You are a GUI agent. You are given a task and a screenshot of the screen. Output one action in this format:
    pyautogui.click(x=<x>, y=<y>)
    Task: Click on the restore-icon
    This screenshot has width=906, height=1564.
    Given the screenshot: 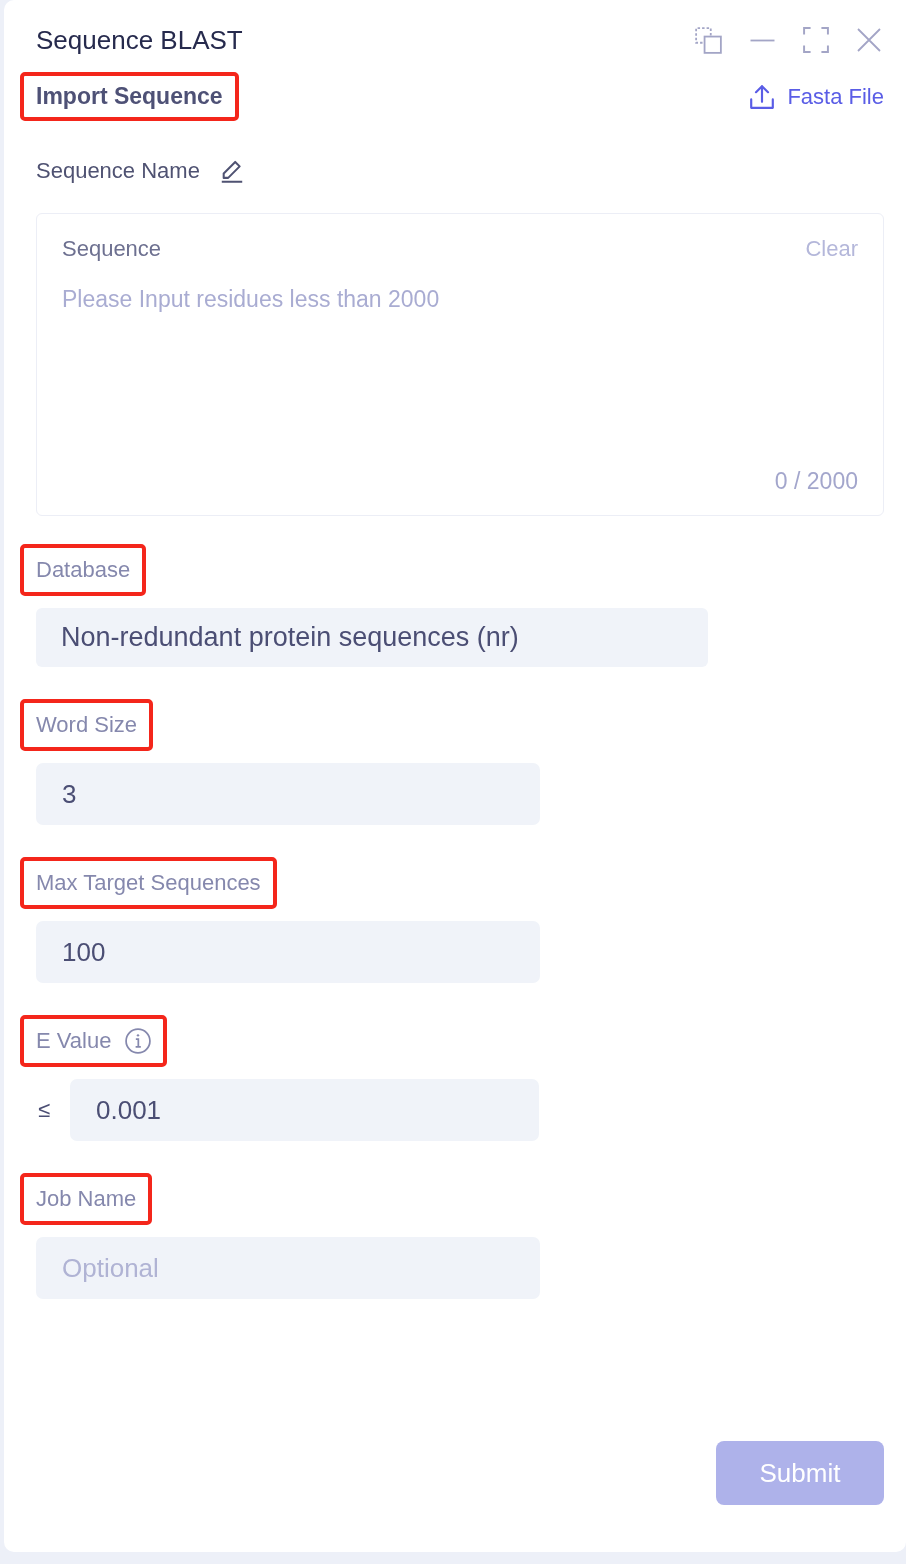 What is the action you would take?
    pyautogui.click(x=708, y=40)
    